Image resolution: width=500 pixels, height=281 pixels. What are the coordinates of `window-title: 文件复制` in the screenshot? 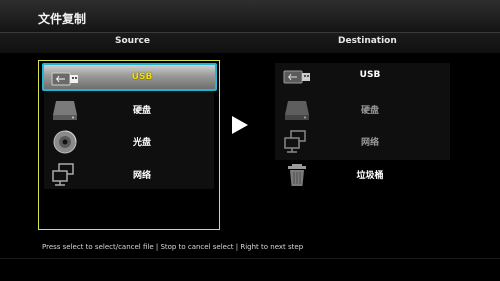 It's located at (62, 19).